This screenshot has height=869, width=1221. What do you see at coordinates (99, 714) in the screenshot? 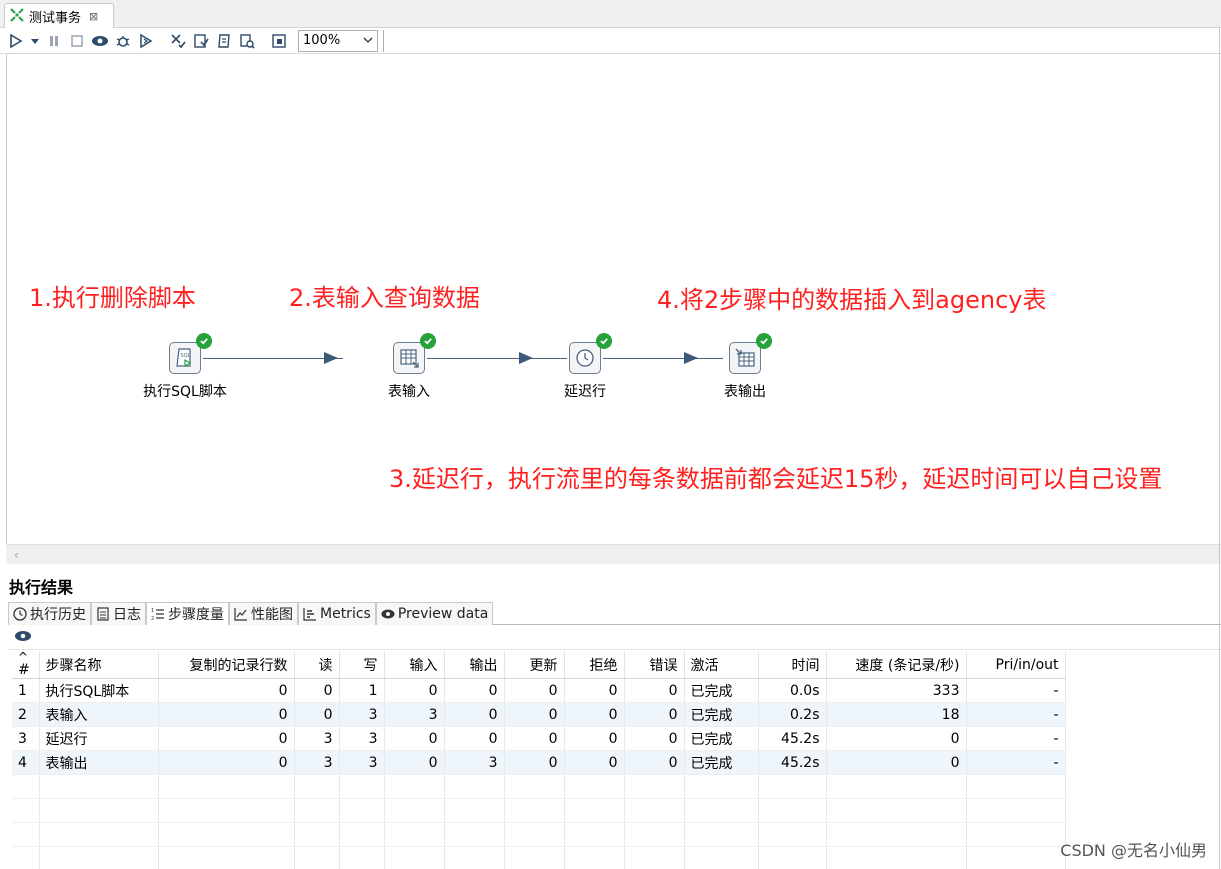
I see `table-cell: 表输入` at bounding box center [99, 714].